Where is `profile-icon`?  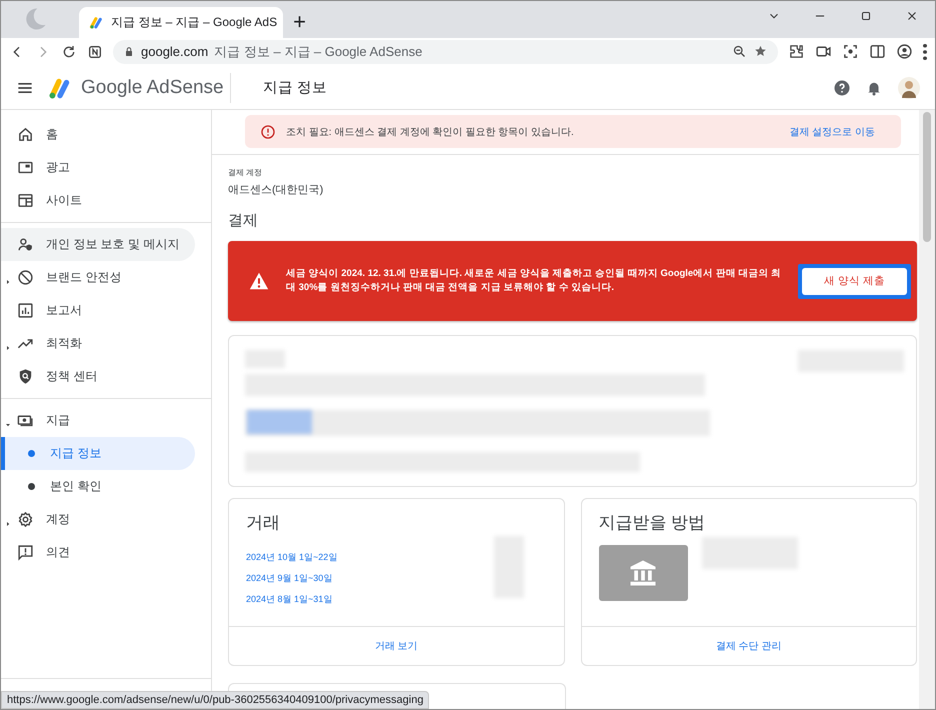
profile-icon is located at coordinates (904, 51).